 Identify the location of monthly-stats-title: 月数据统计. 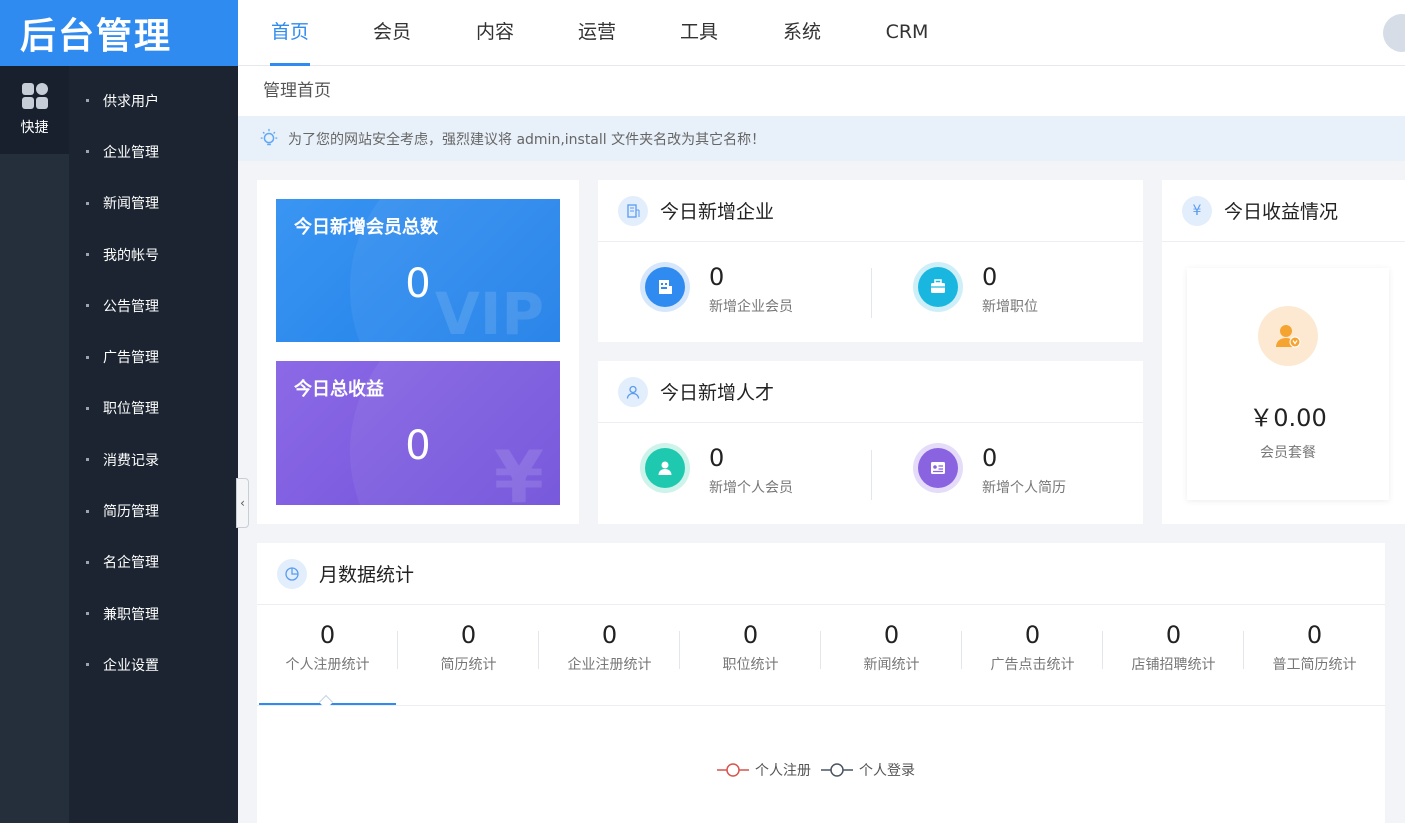
(367, 575).